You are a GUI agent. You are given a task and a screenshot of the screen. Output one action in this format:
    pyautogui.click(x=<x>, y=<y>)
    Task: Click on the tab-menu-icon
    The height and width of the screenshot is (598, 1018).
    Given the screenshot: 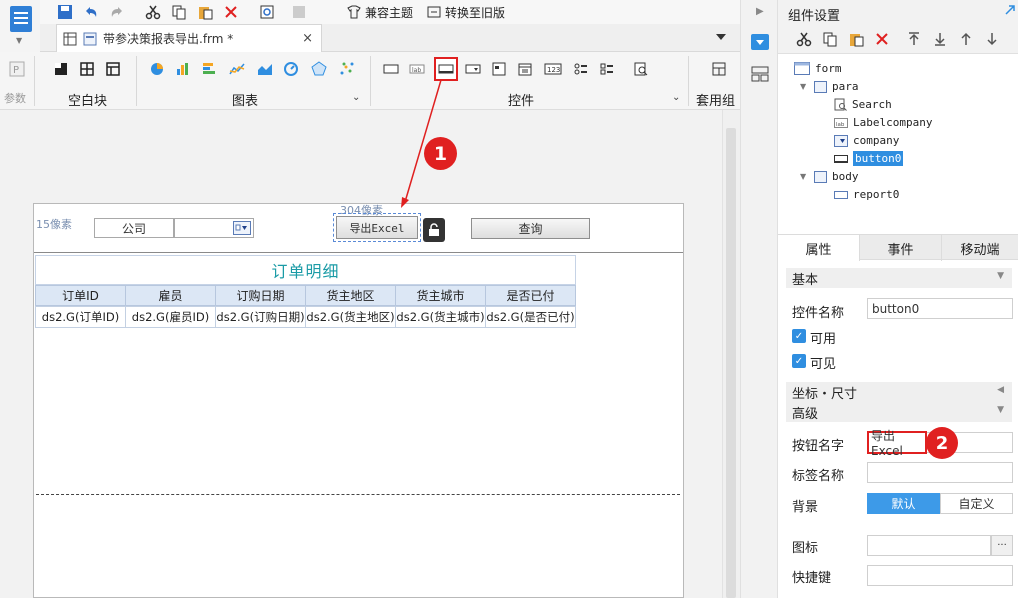 What is the action you would take?
    pyautogui.click(x=721, y=37)
    